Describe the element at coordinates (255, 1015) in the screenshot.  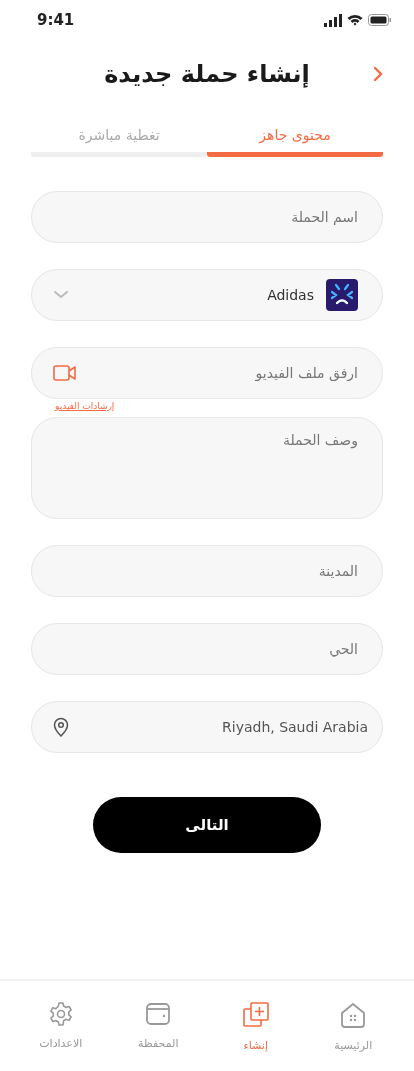
I see `add-square-icon` at that location.